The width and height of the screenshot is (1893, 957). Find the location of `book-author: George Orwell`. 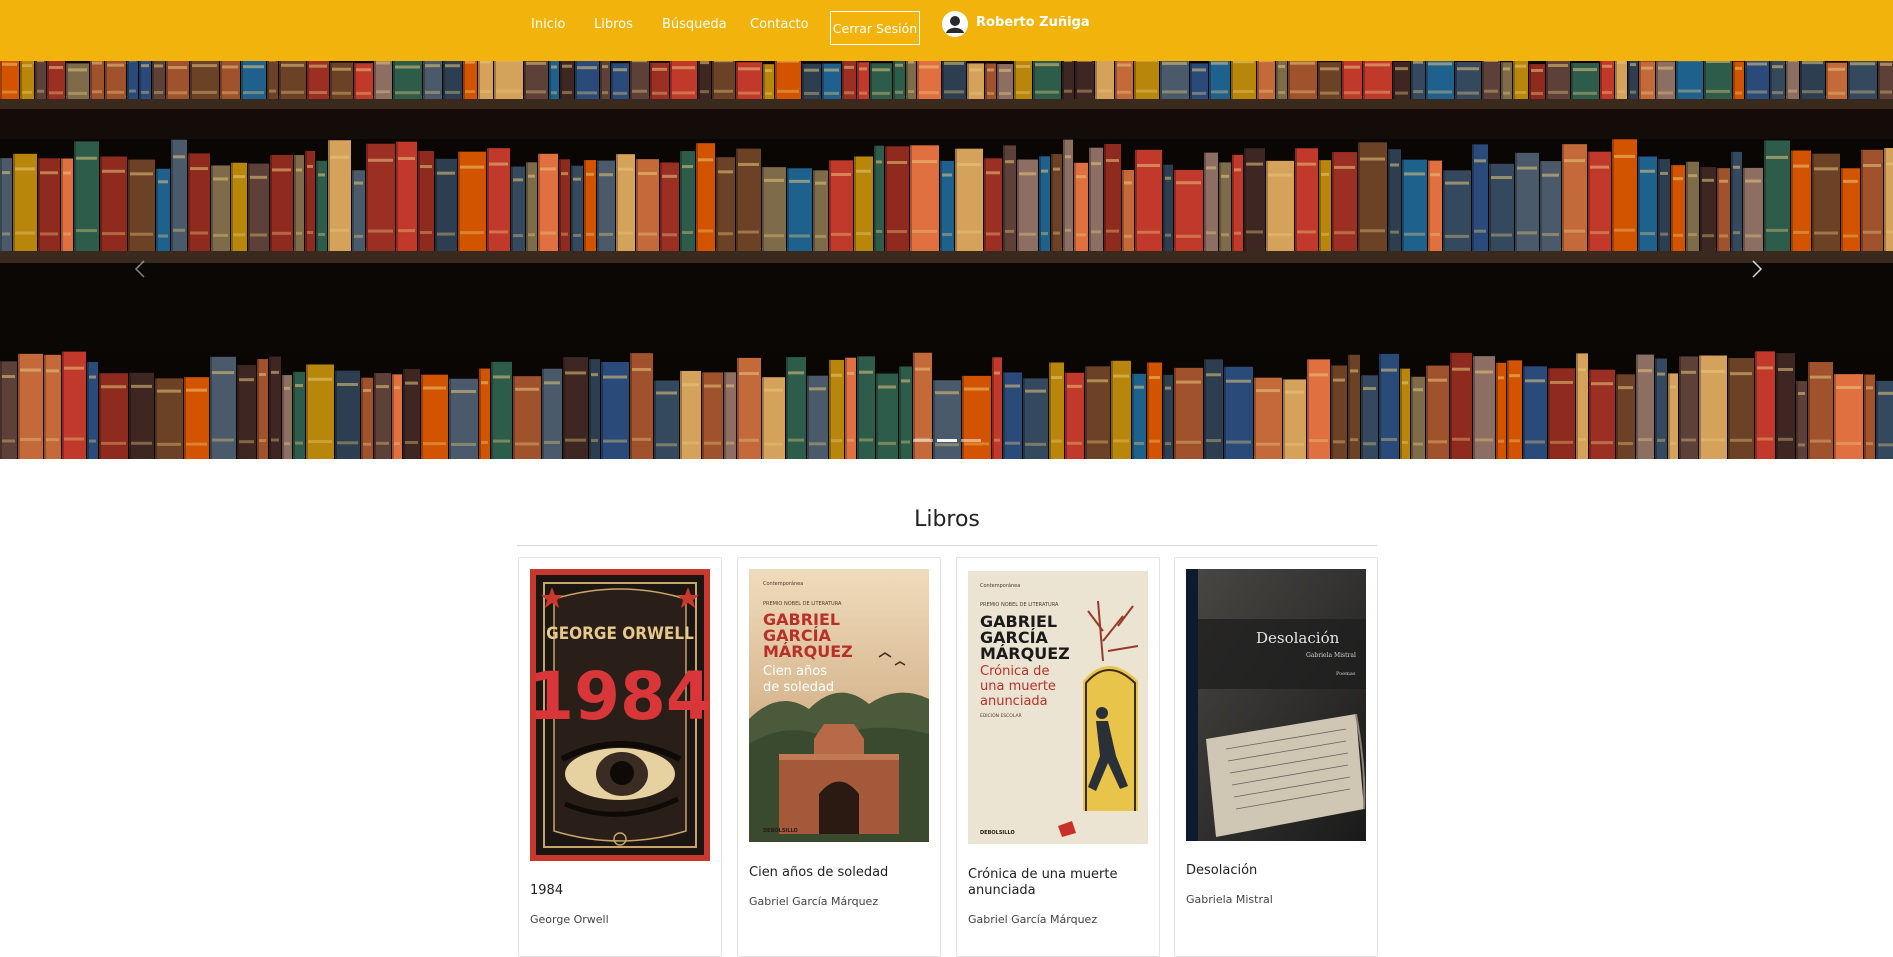

book-author: George Orwell is located at coordinates (569, 919).